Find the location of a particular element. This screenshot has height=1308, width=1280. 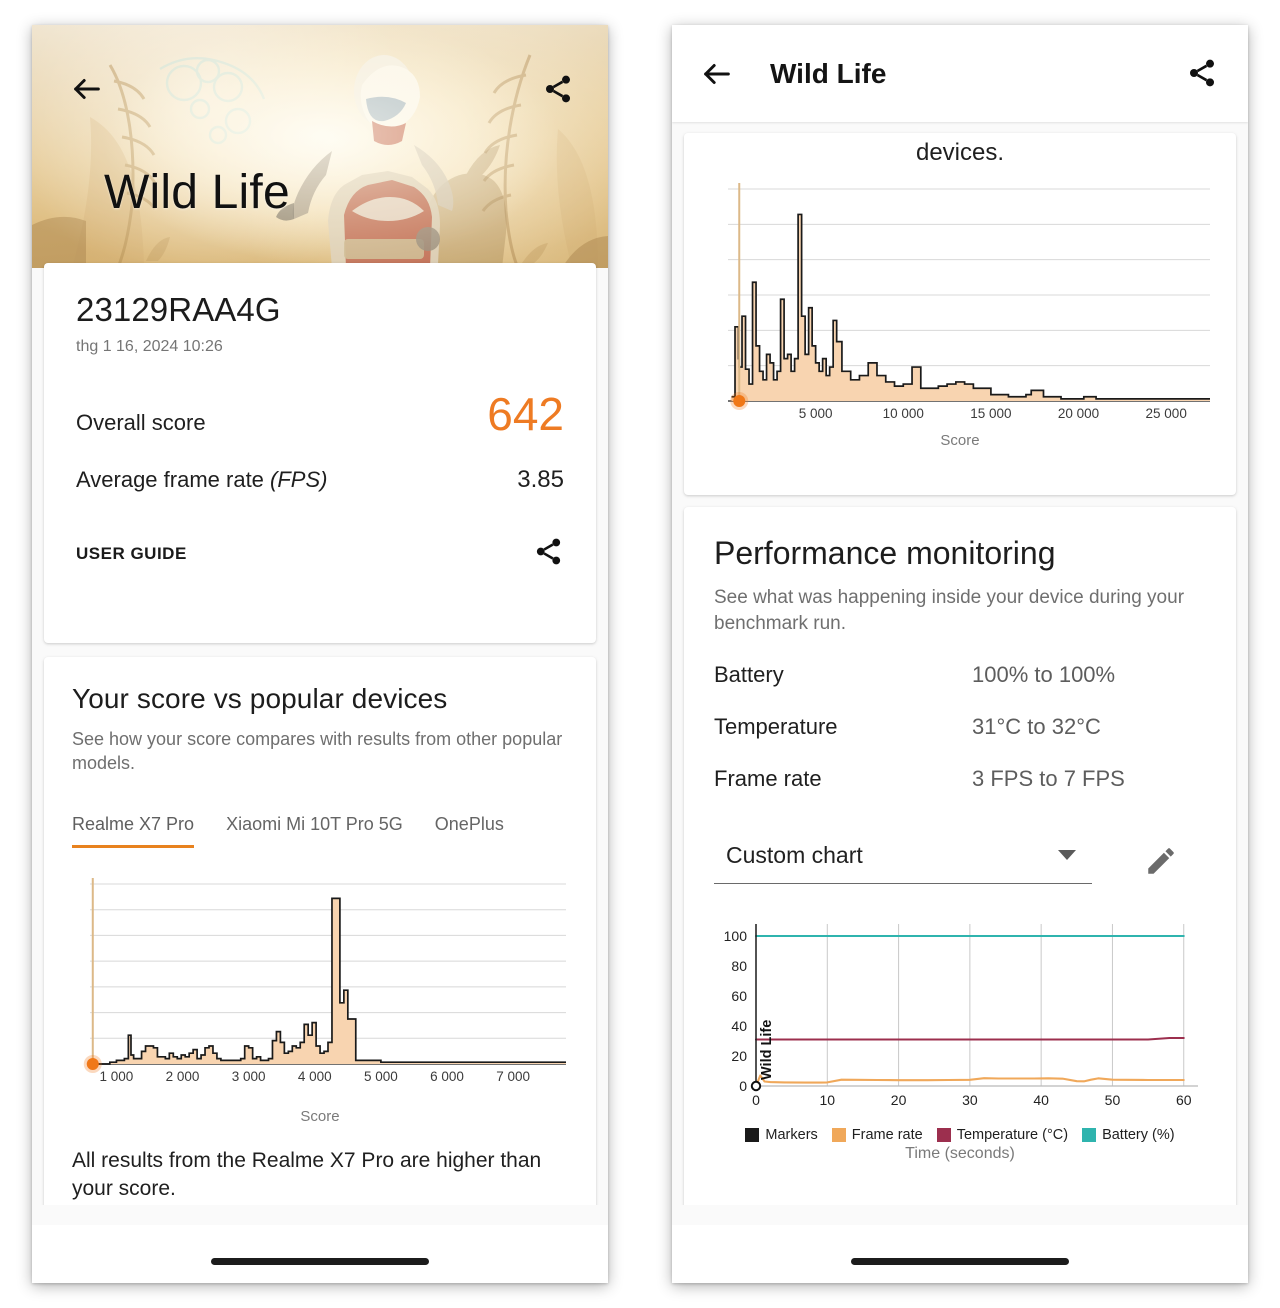

svg-text: 1 000 is located at coordinates (117, 1076).